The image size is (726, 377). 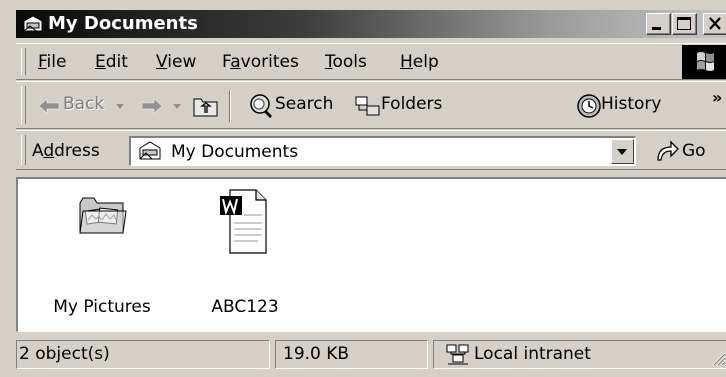 I want to click on menu-tools: Tools, so click(x=346, y=62).